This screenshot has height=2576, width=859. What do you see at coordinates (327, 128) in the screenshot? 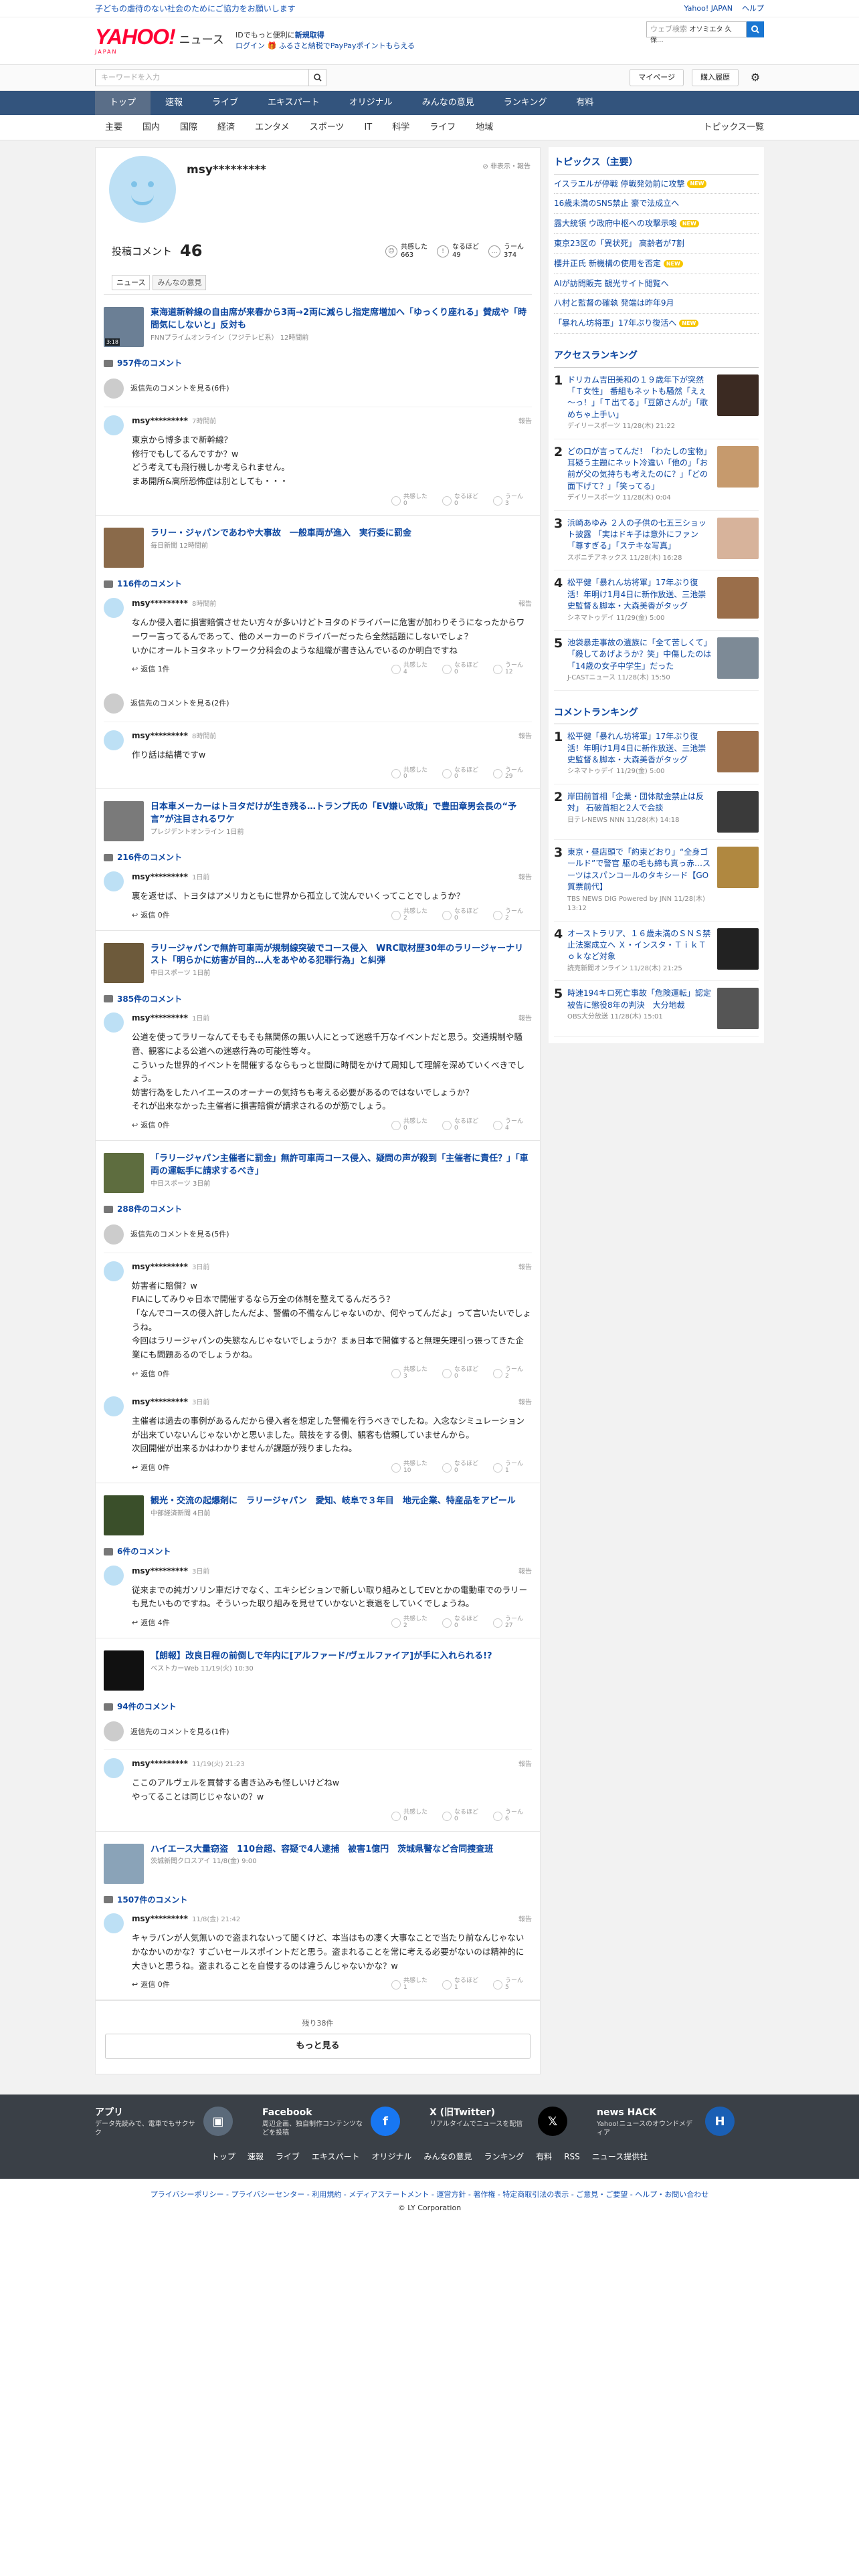
I see `cnav-item-5: スポーツ` at bounding box center [327, 128].